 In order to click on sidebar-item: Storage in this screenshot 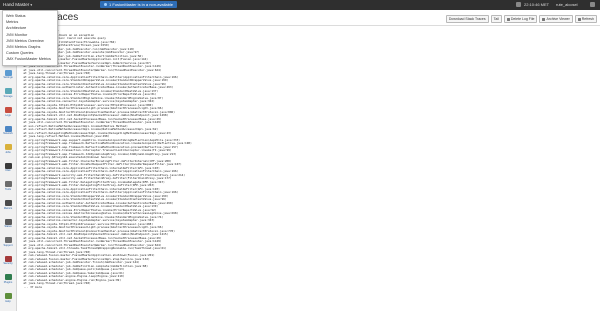, I will do `click(8, 93)`.